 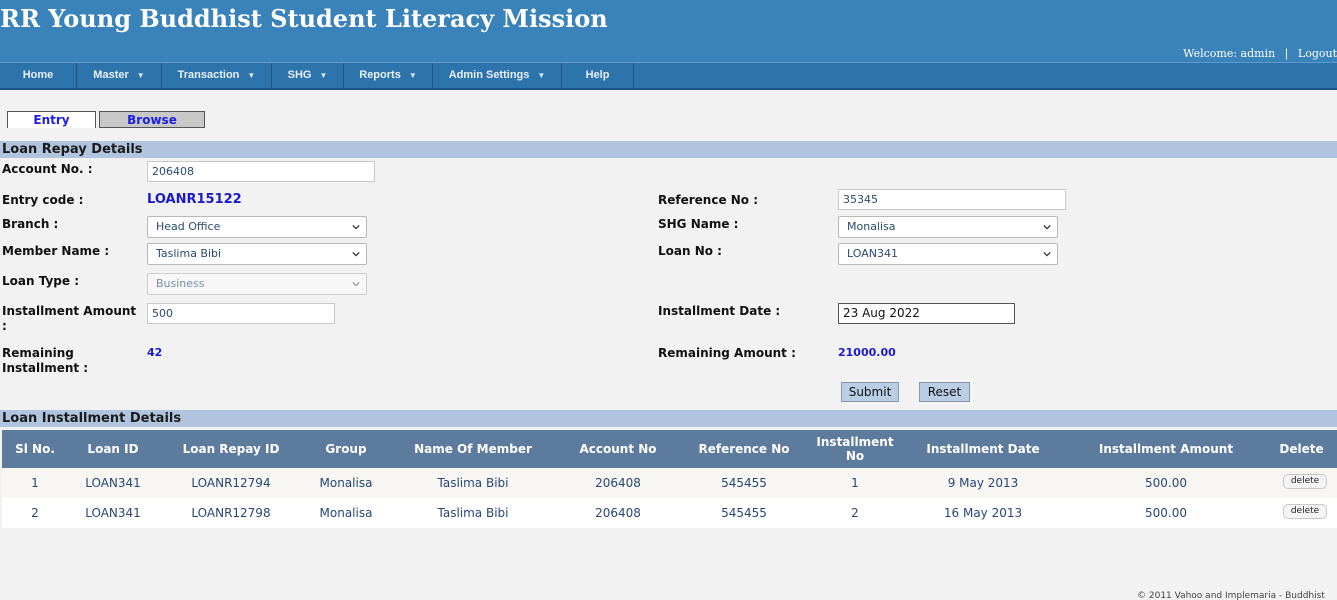 I want to click on col-sl-no: Sl No., so click(x=35, y=449).